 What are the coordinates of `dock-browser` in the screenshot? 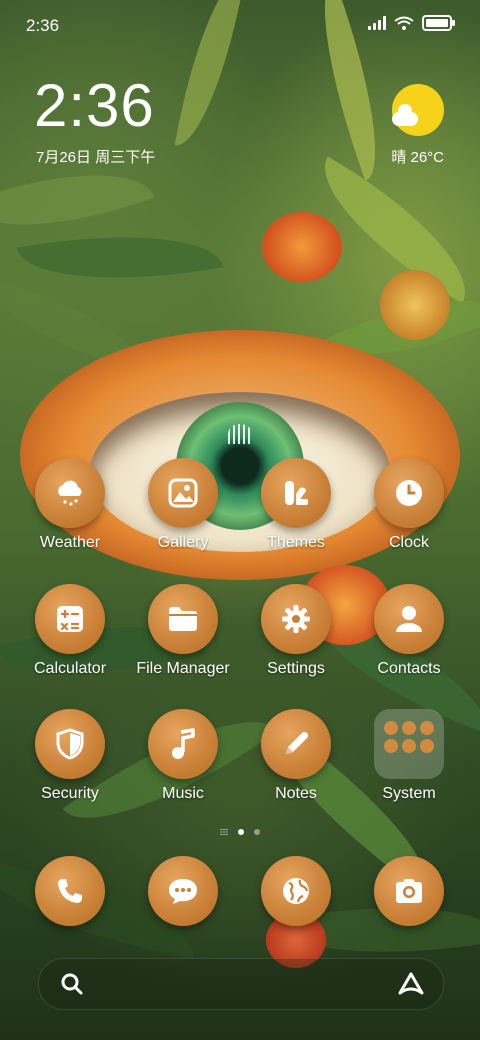 It's located at (296, 891).